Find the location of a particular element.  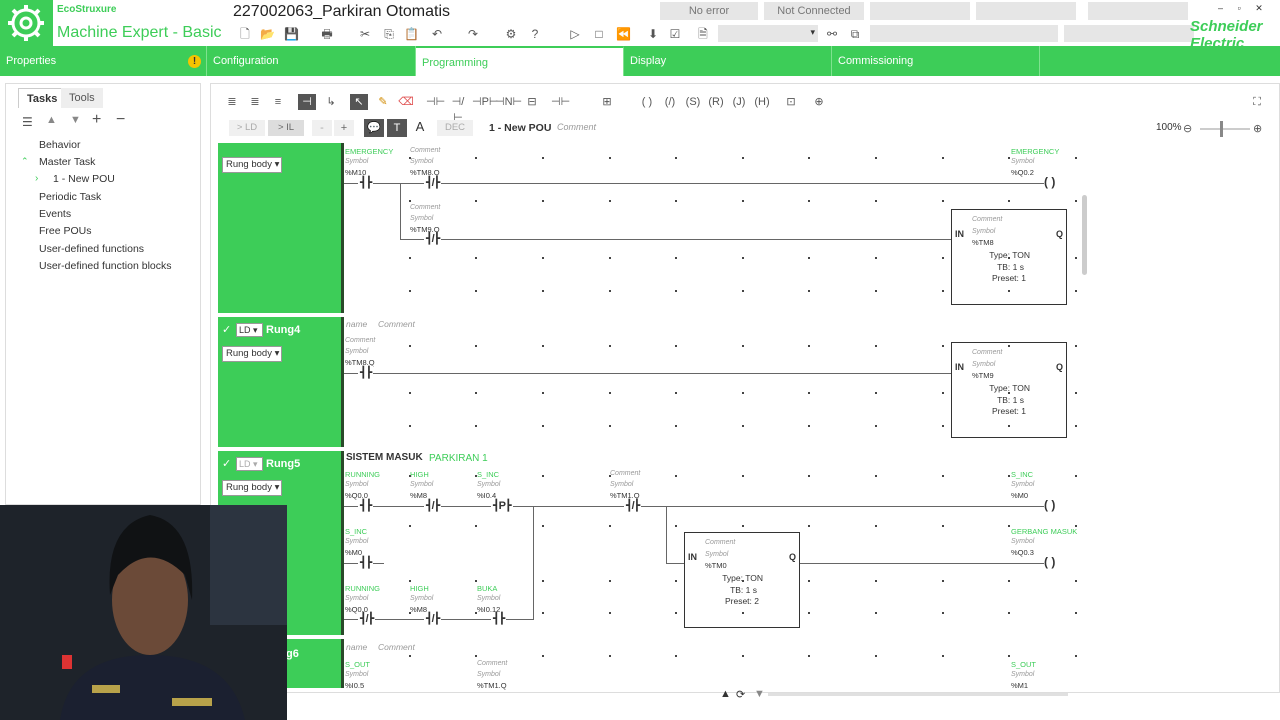

tree-item-new-pou: 1 - New POU is located at coordinates (84, 179).